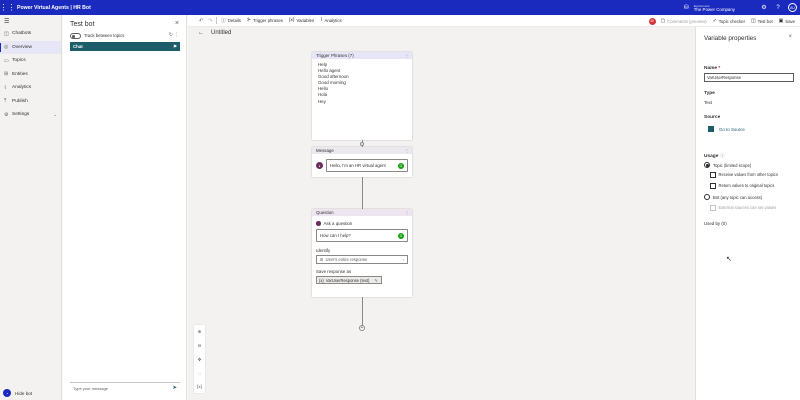 The height and width of the screenshot is (400, 800). What do you see at coordinates (738, 197) in the screenshot?
I see `bot-scope-label: Bot (any topic can access)` at bounding box center [738, 197].